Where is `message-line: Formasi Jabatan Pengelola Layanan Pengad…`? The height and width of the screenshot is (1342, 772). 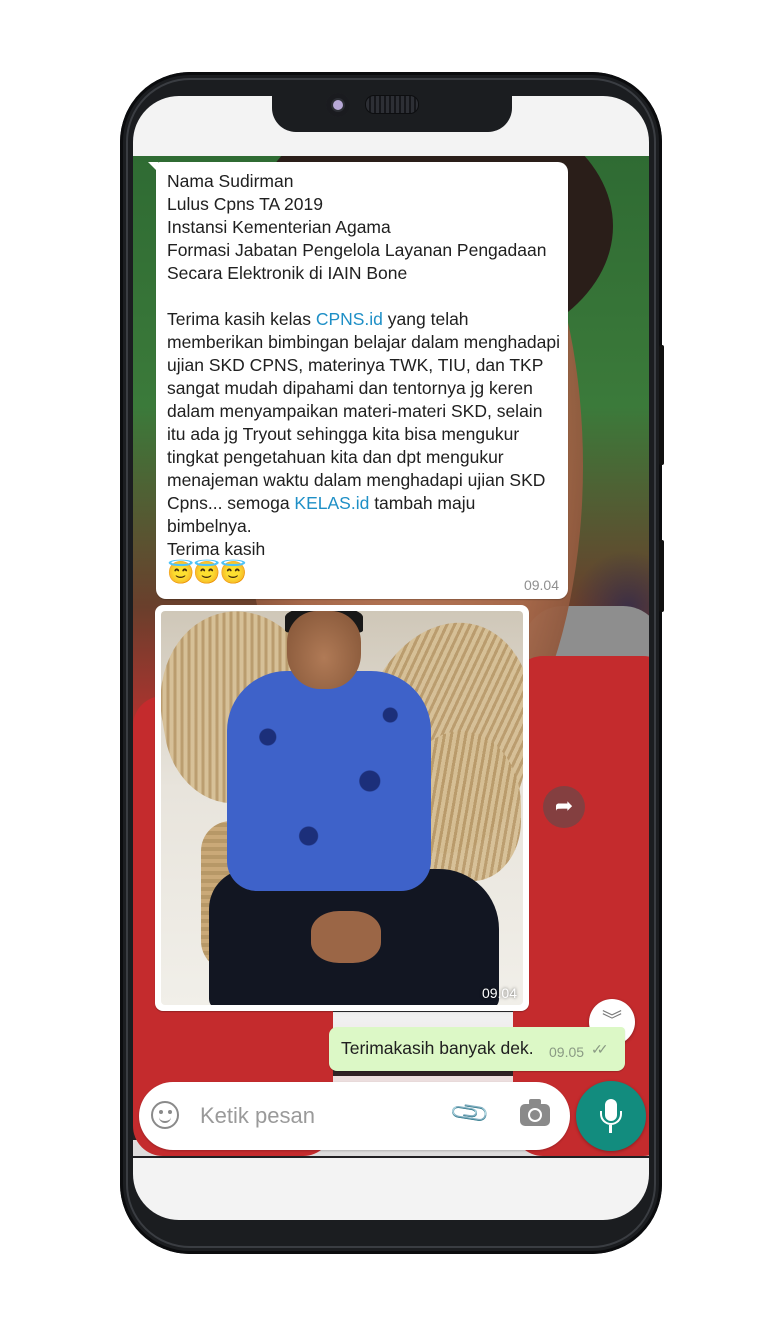
message-line: Formasi Jabatan Pengelola Layanan Pengad… is located at coordinates (357, 250).